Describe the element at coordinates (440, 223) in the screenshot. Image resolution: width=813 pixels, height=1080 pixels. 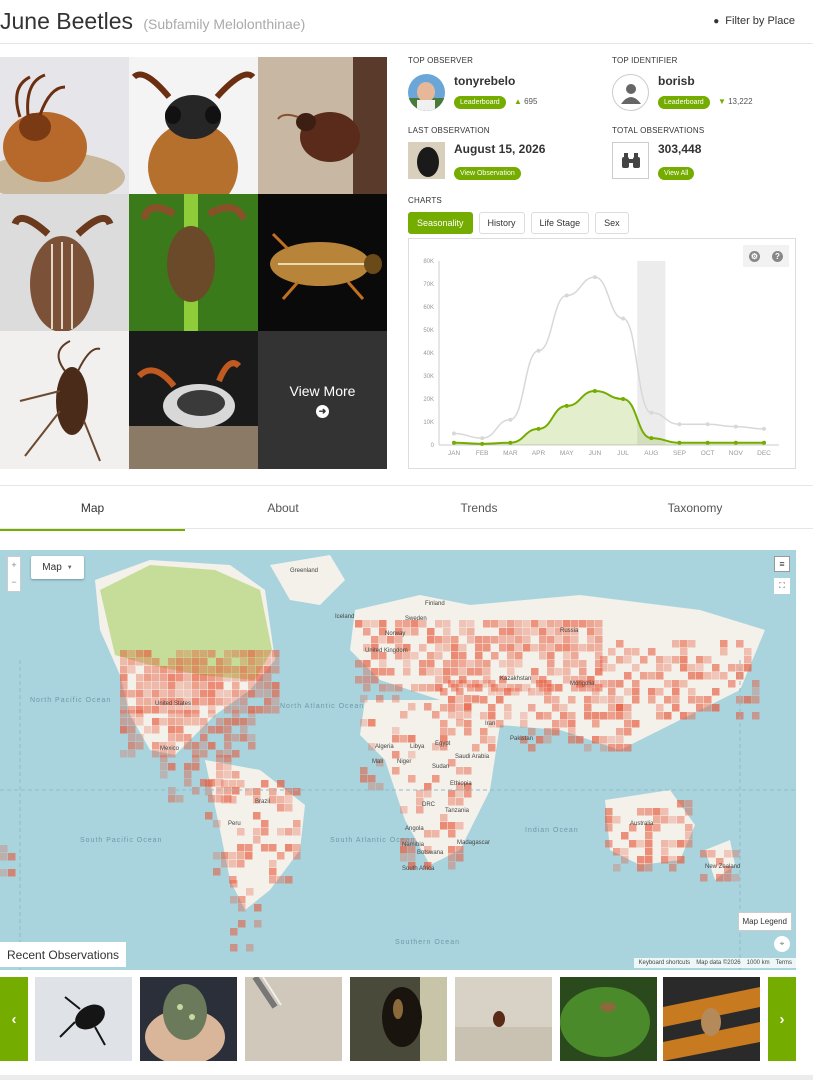
I see `tab-seasonality: Seasonality` at that location.